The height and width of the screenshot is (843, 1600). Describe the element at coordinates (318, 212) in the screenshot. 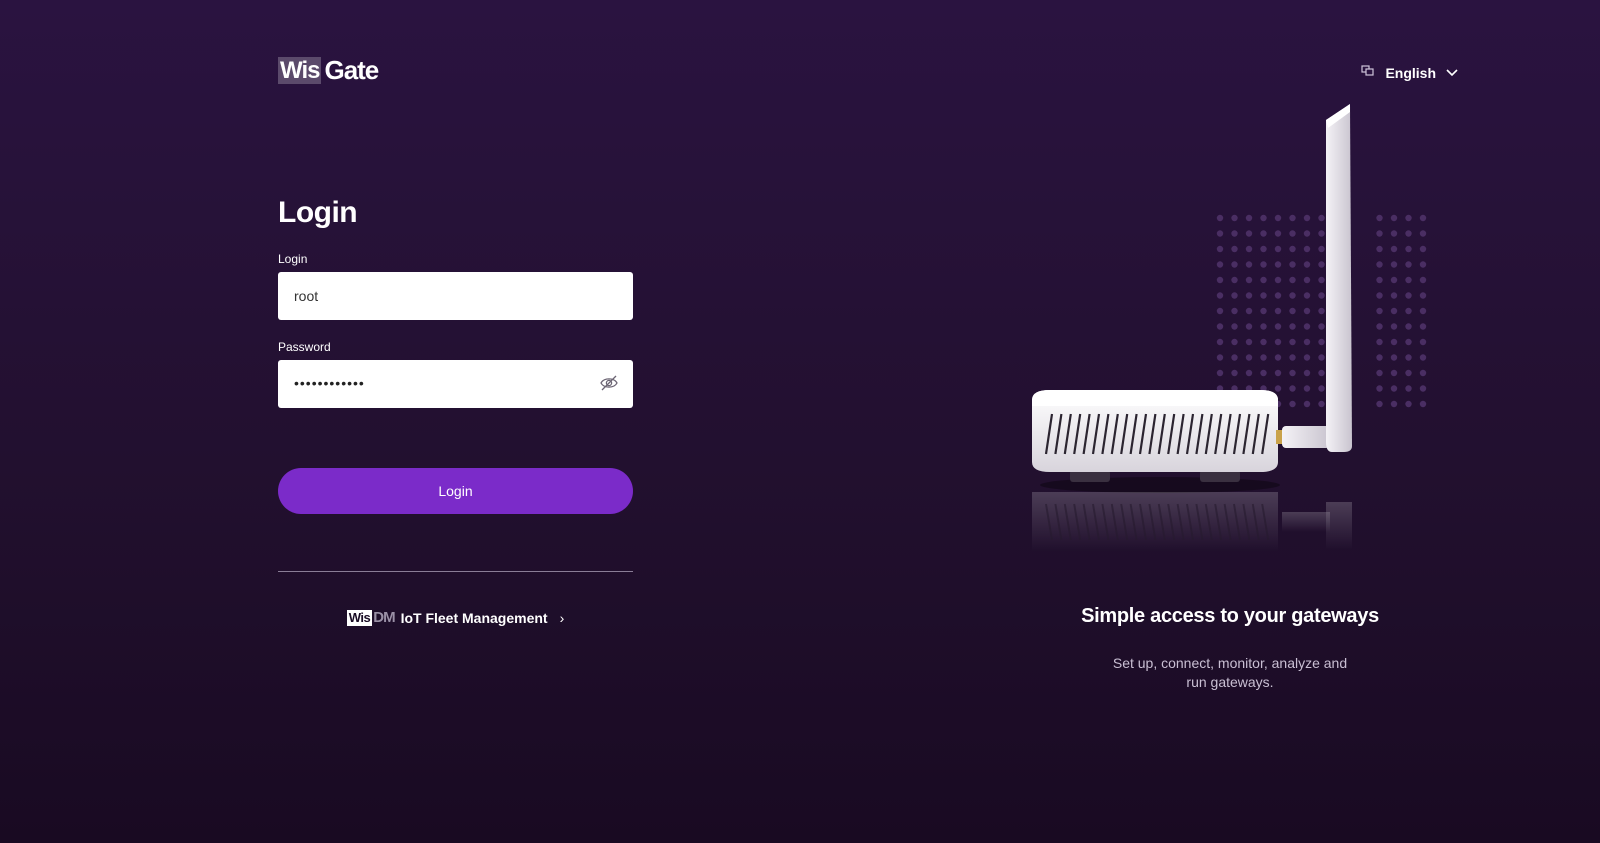

I see `page-title: Login` at that location.